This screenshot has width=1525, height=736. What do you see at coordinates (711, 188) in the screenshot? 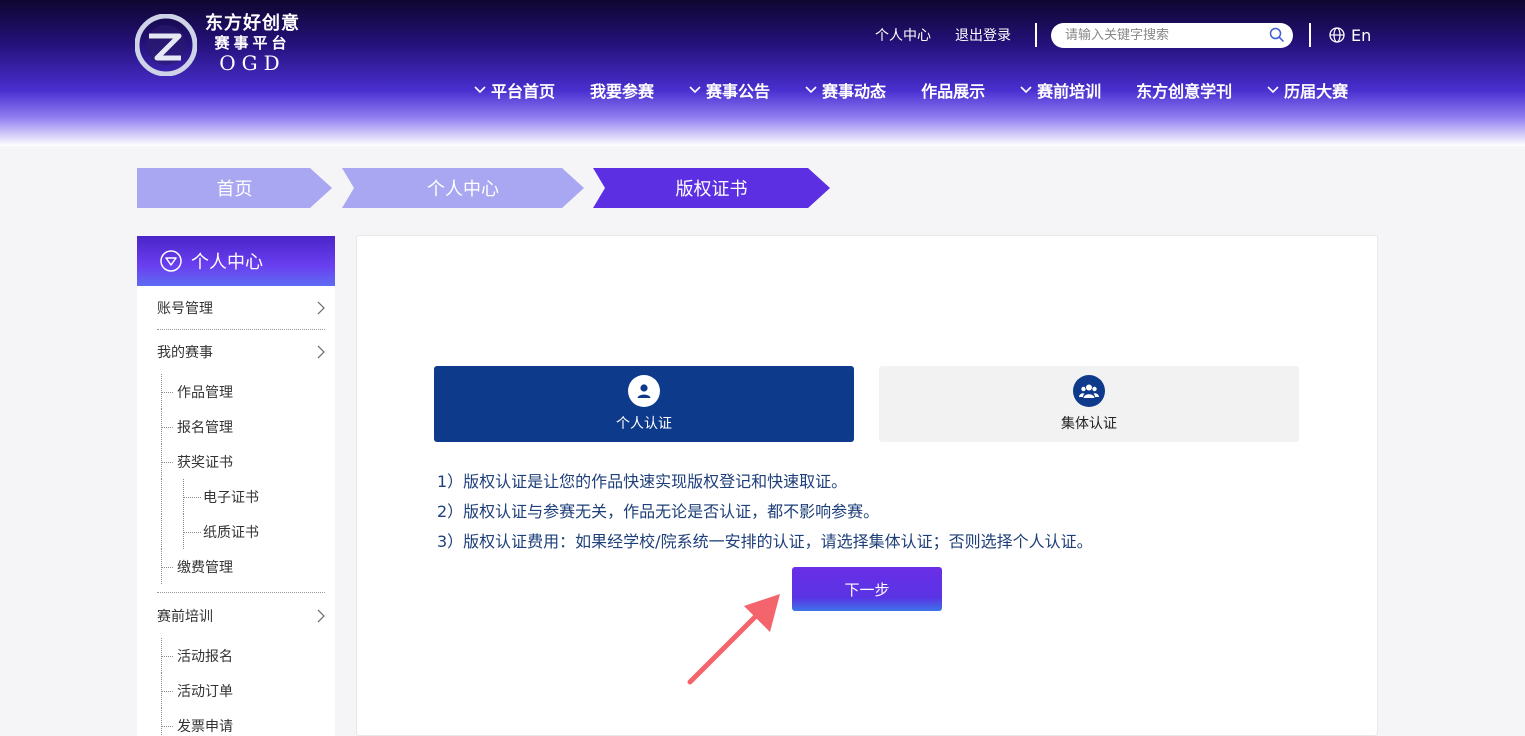
I see `breadcrumb-copyright-certificate: 版权证书` at bounding box center [711, 188].